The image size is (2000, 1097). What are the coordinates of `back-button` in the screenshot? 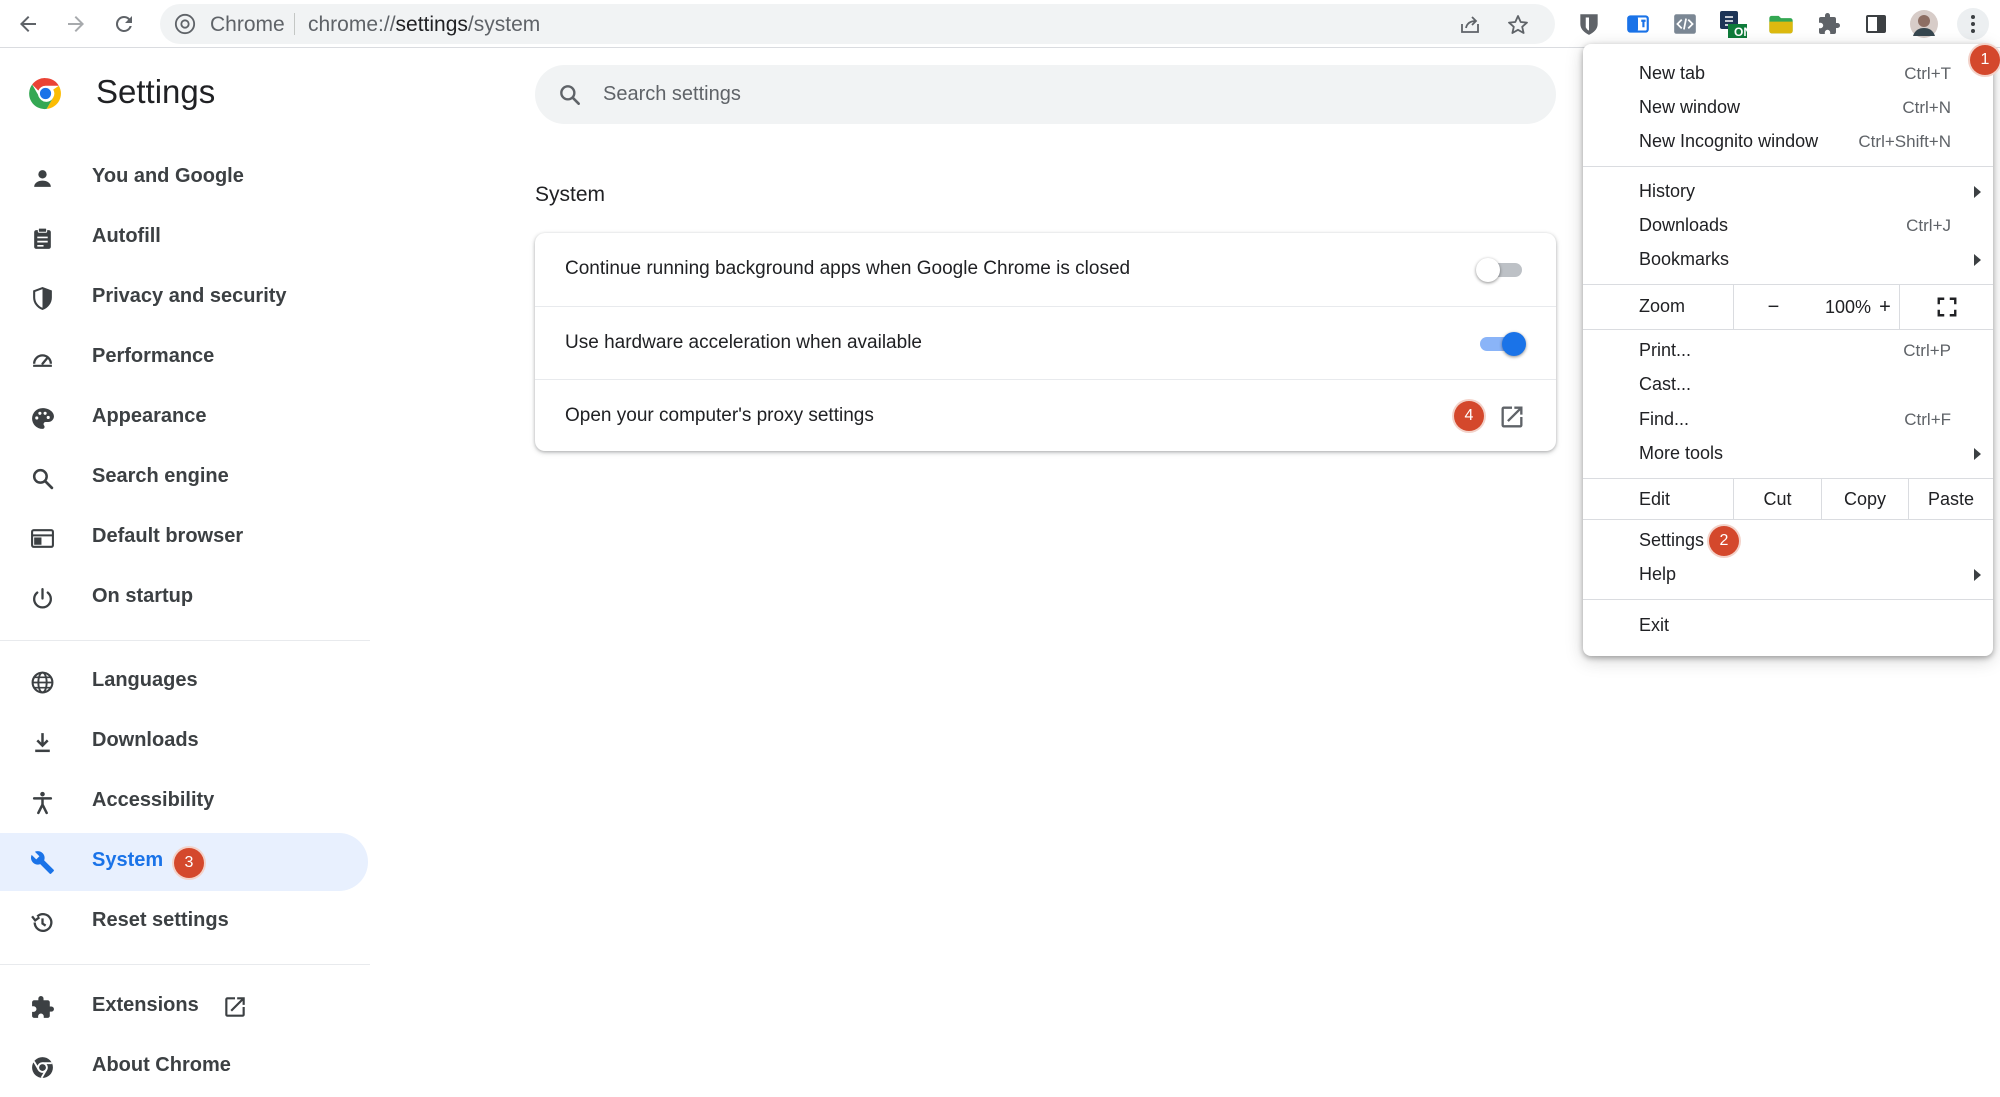 It's located at (28, 24).